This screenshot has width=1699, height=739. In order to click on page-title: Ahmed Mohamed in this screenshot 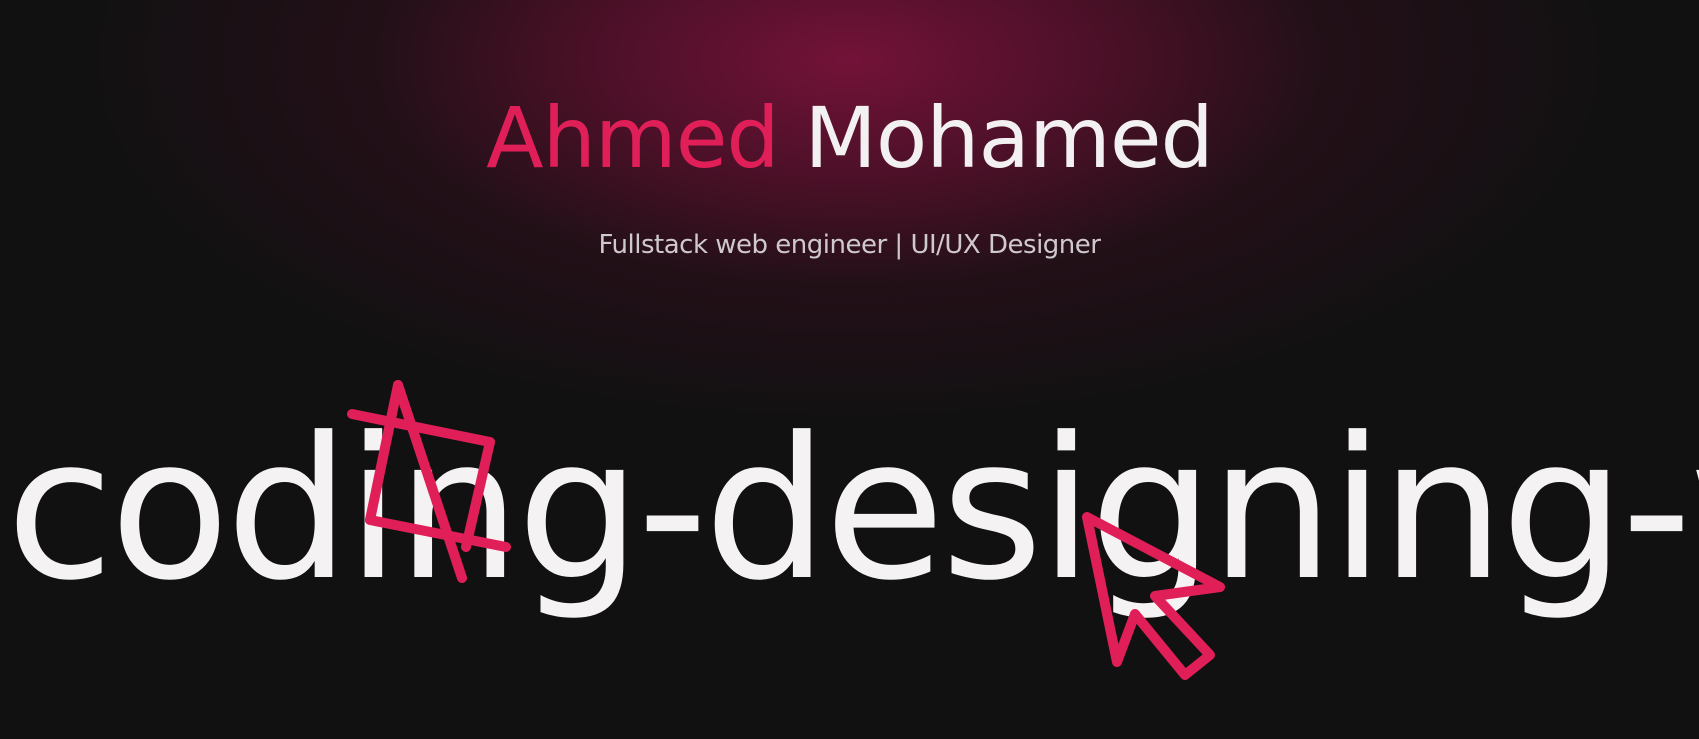, I will do `click(849, 138)`.